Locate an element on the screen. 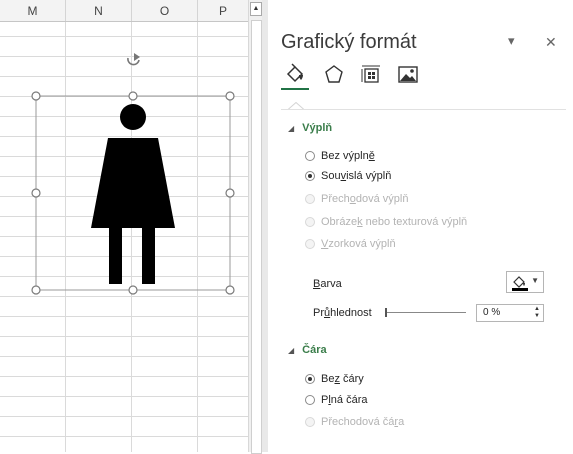  option-text: islá výplň is located at coordinates (369, 176).